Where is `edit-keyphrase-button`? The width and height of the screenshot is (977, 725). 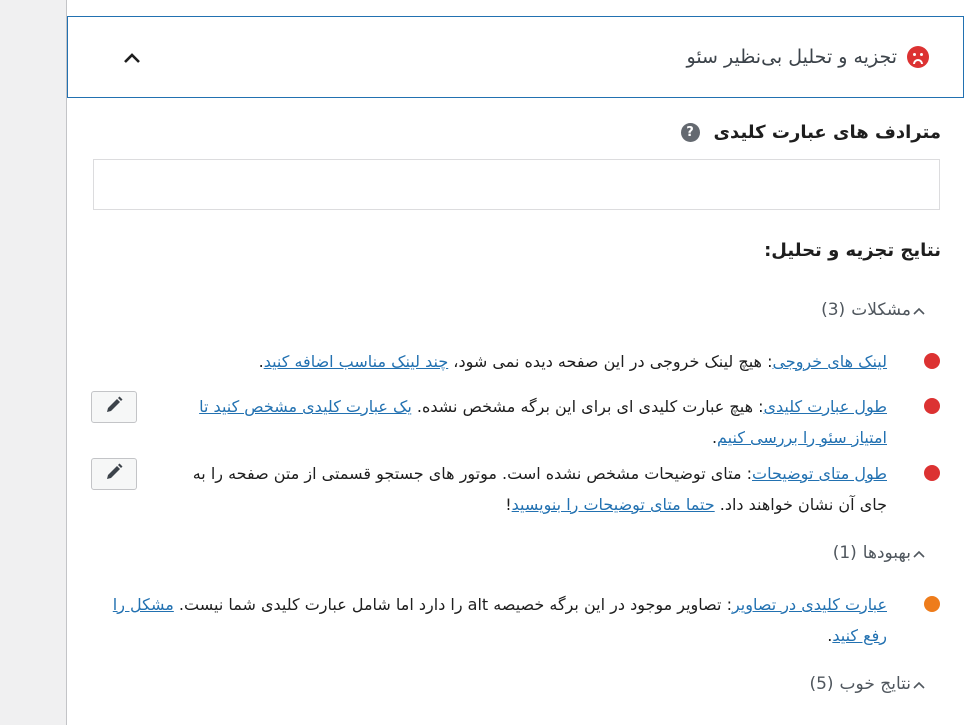
edit-keyphrase-button is located at coordinates (114, 407).